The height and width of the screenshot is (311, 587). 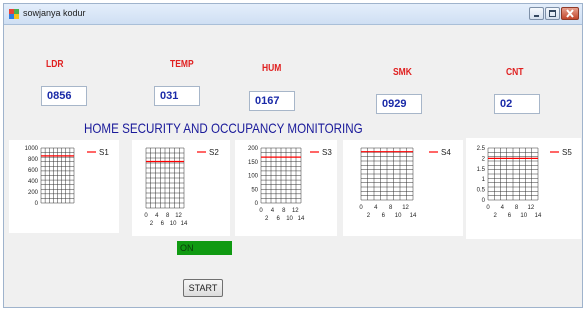 What do you see at coordinates (254, 190) in the screenshot?
I see `y-tick-label: 50` at bounding box center [254, 190].